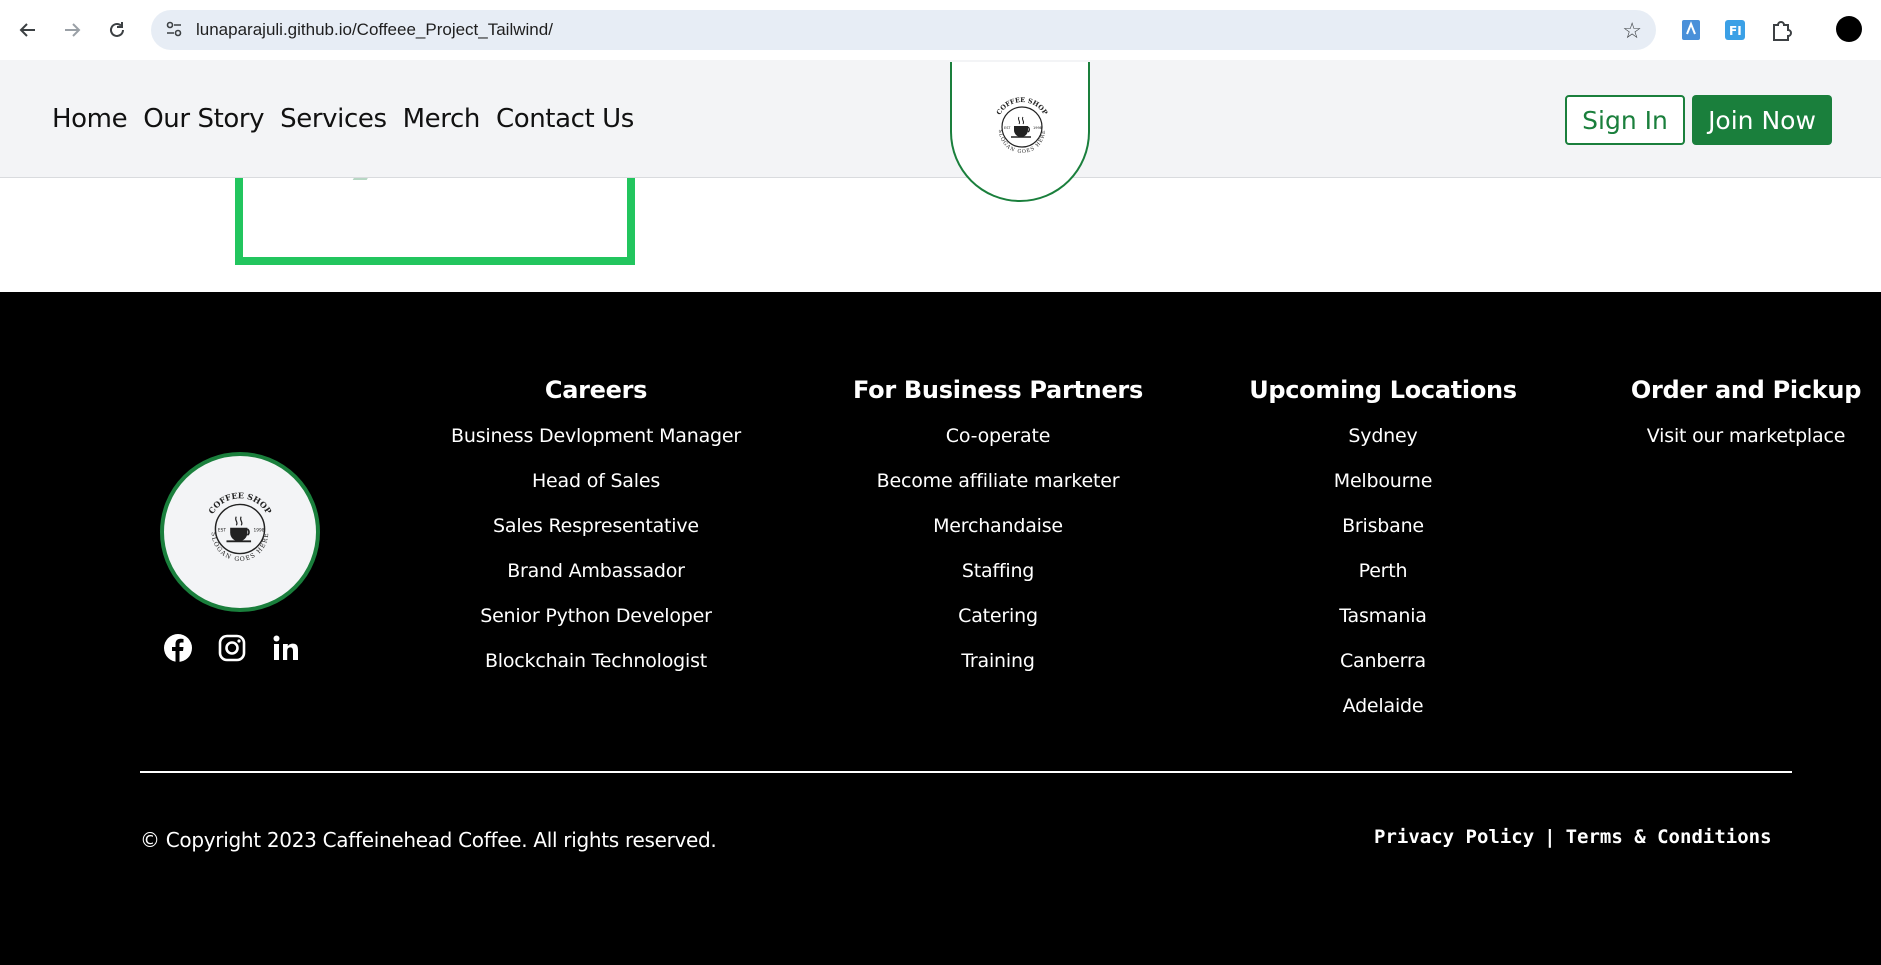  I want to click on extensions-puzzle-icon, so click(1781, 30).